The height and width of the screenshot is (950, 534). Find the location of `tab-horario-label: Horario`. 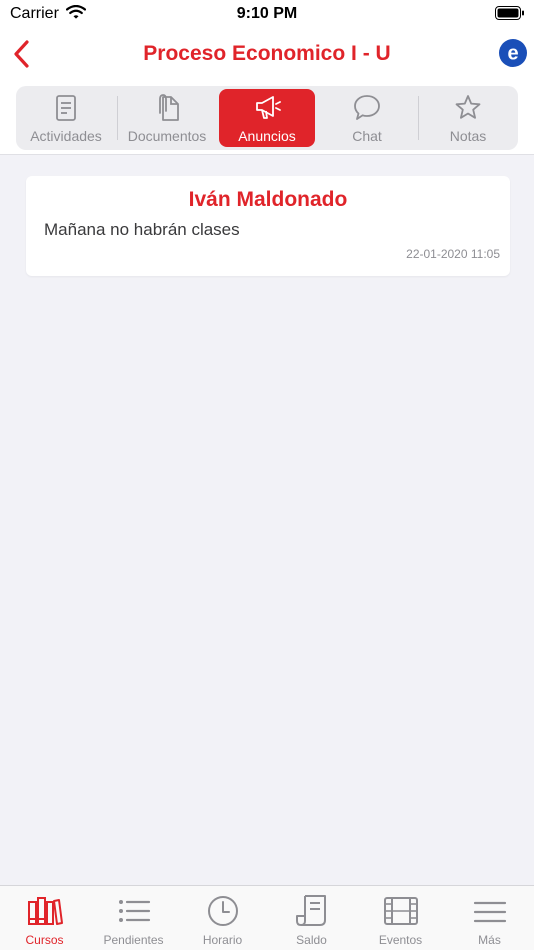

tab-horario-label: Horario is located at coordinates (222, 940).